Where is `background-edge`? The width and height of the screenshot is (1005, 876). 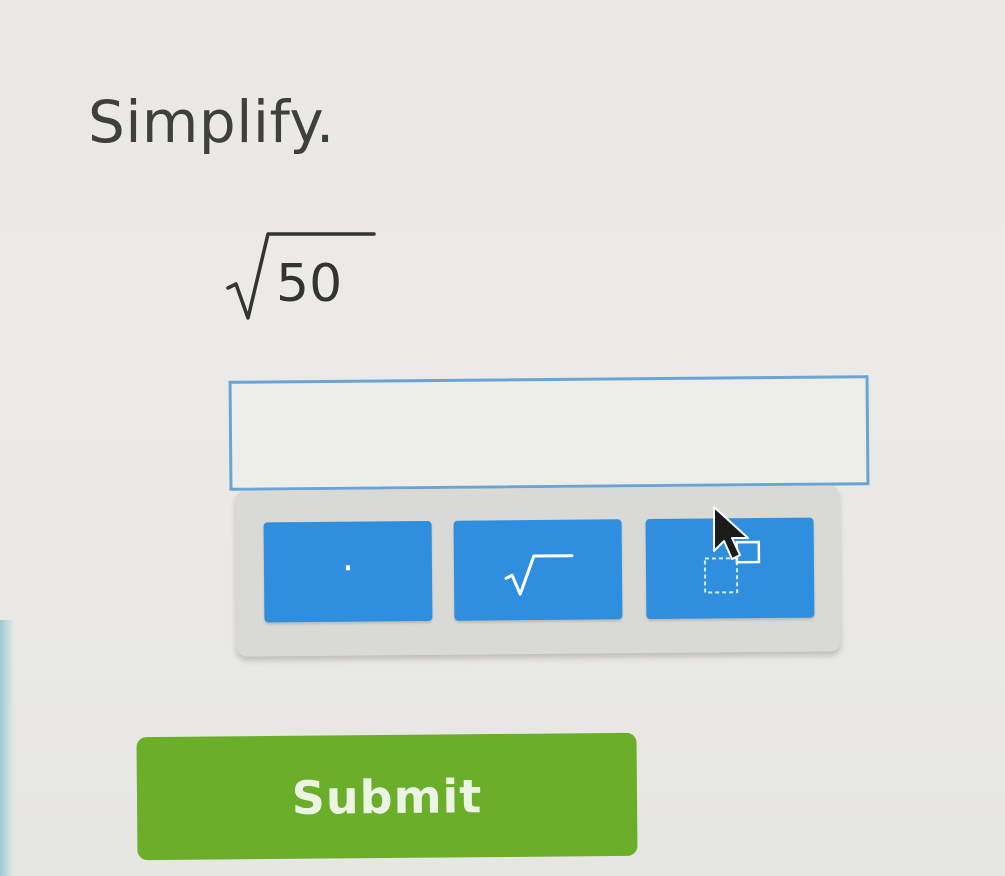 background-edge is located at coordinates (7, 748).